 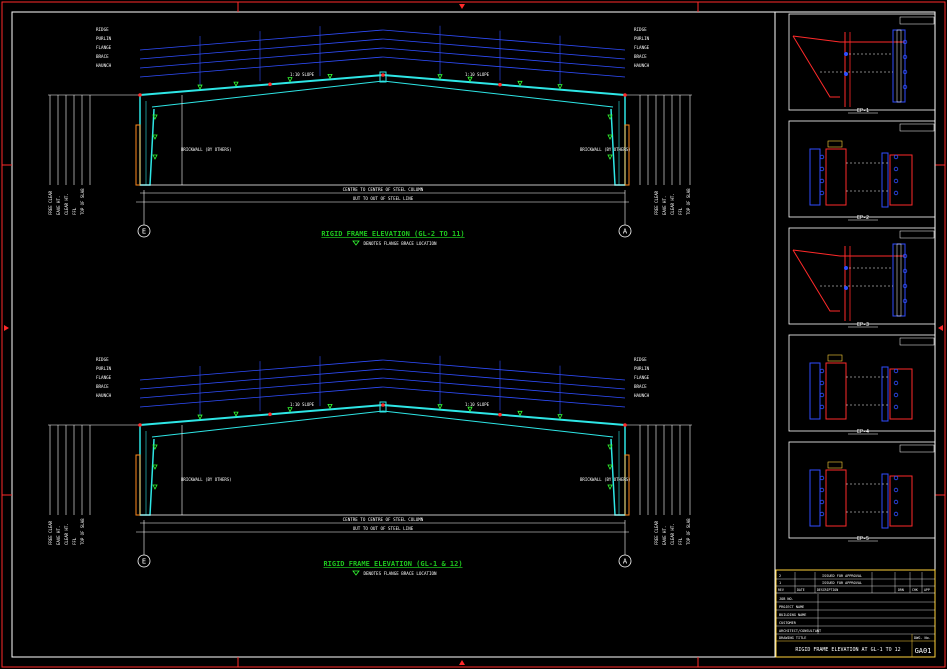 What do you see at coordinates (917, 234) in the screenshot?
I see `detail-tag-box` at bounding box center [917, 234].